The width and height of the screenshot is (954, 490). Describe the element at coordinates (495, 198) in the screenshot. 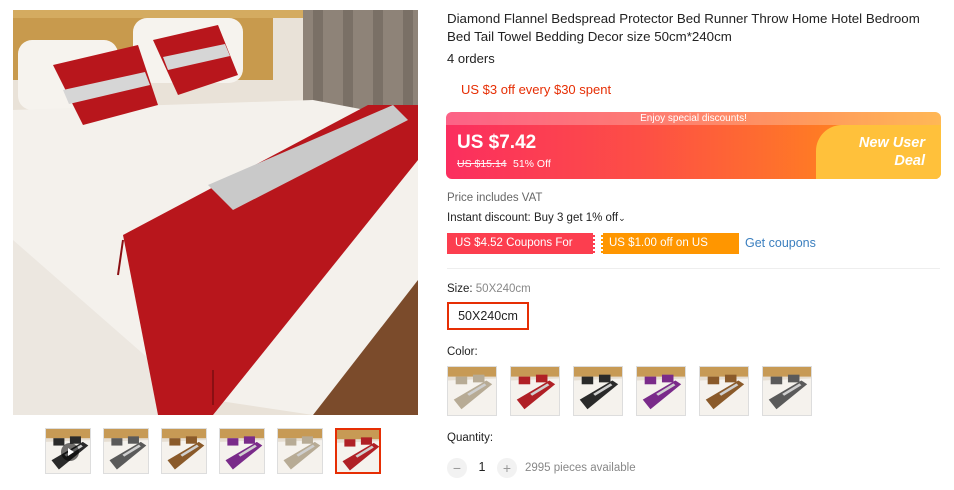

I see `vat-note: Price includes VAT` at that location.